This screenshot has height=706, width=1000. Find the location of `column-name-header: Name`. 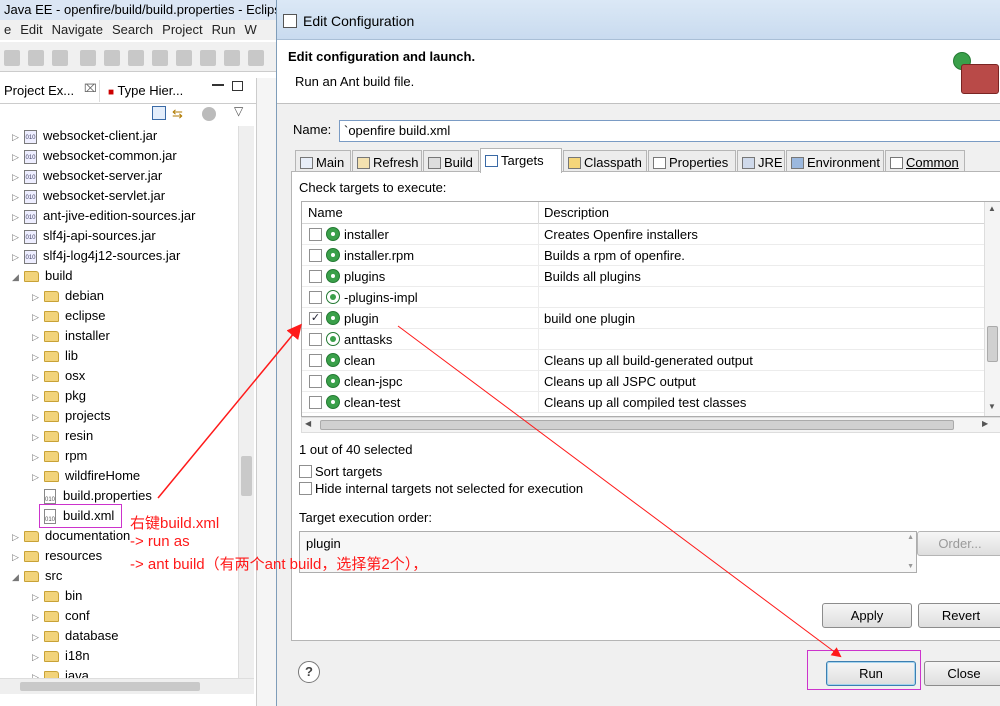

column-name-header: Name is located at coordinates (325, 212).